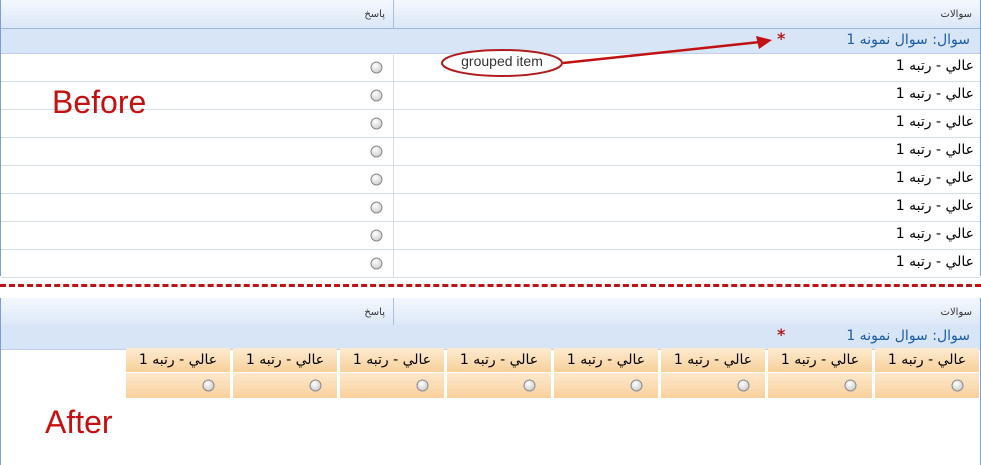 The width and height of the screenshot is (981, 465). Describe the element at coordinates (502, 61) in the screenshot. I see `callout-text: grouped item` at that location.